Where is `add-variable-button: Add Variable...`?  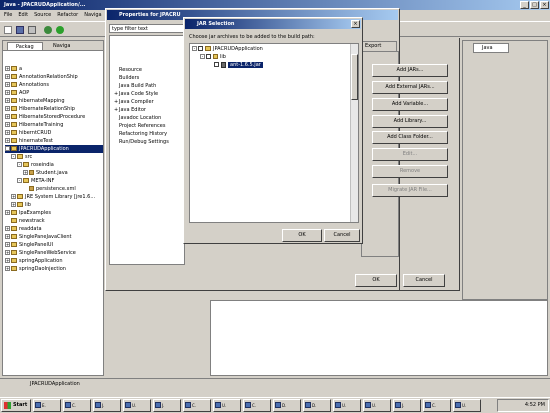
add-variable-button: Add Variable... is located at coordinates (410, 104).